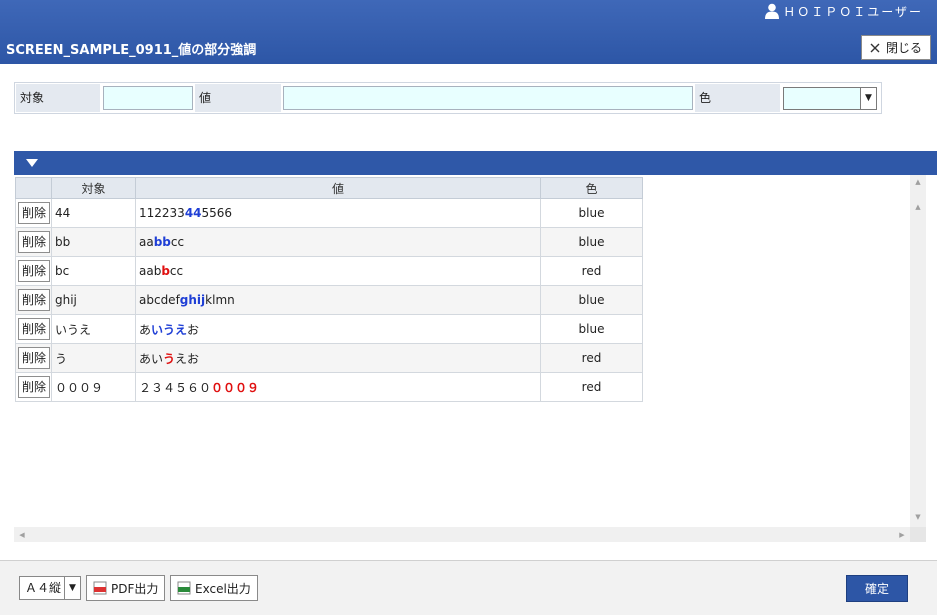 This screenshot has width=937, height=615. What do you see at coordinates (148, 98) in the screenshot?
I see `target-input` at bounding box center [148, 98].